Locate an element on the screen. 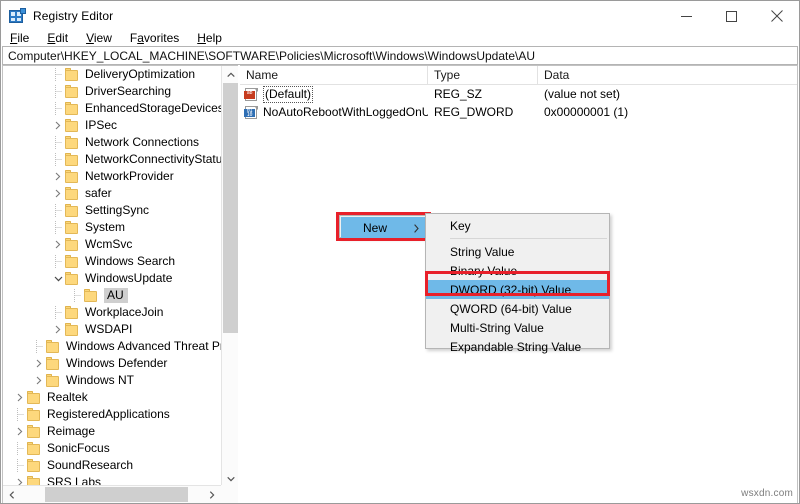 The height and width of the screenshot is (504, 800). close-button is located at coordinates (776, 16).